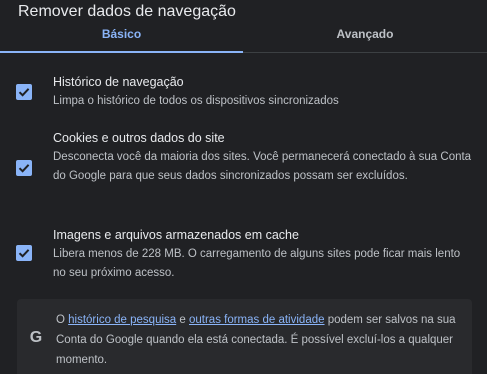  Describe the element at coordinates (118, 82) in the screenshot. I see `option-title: Histórico de navegação` at that location.